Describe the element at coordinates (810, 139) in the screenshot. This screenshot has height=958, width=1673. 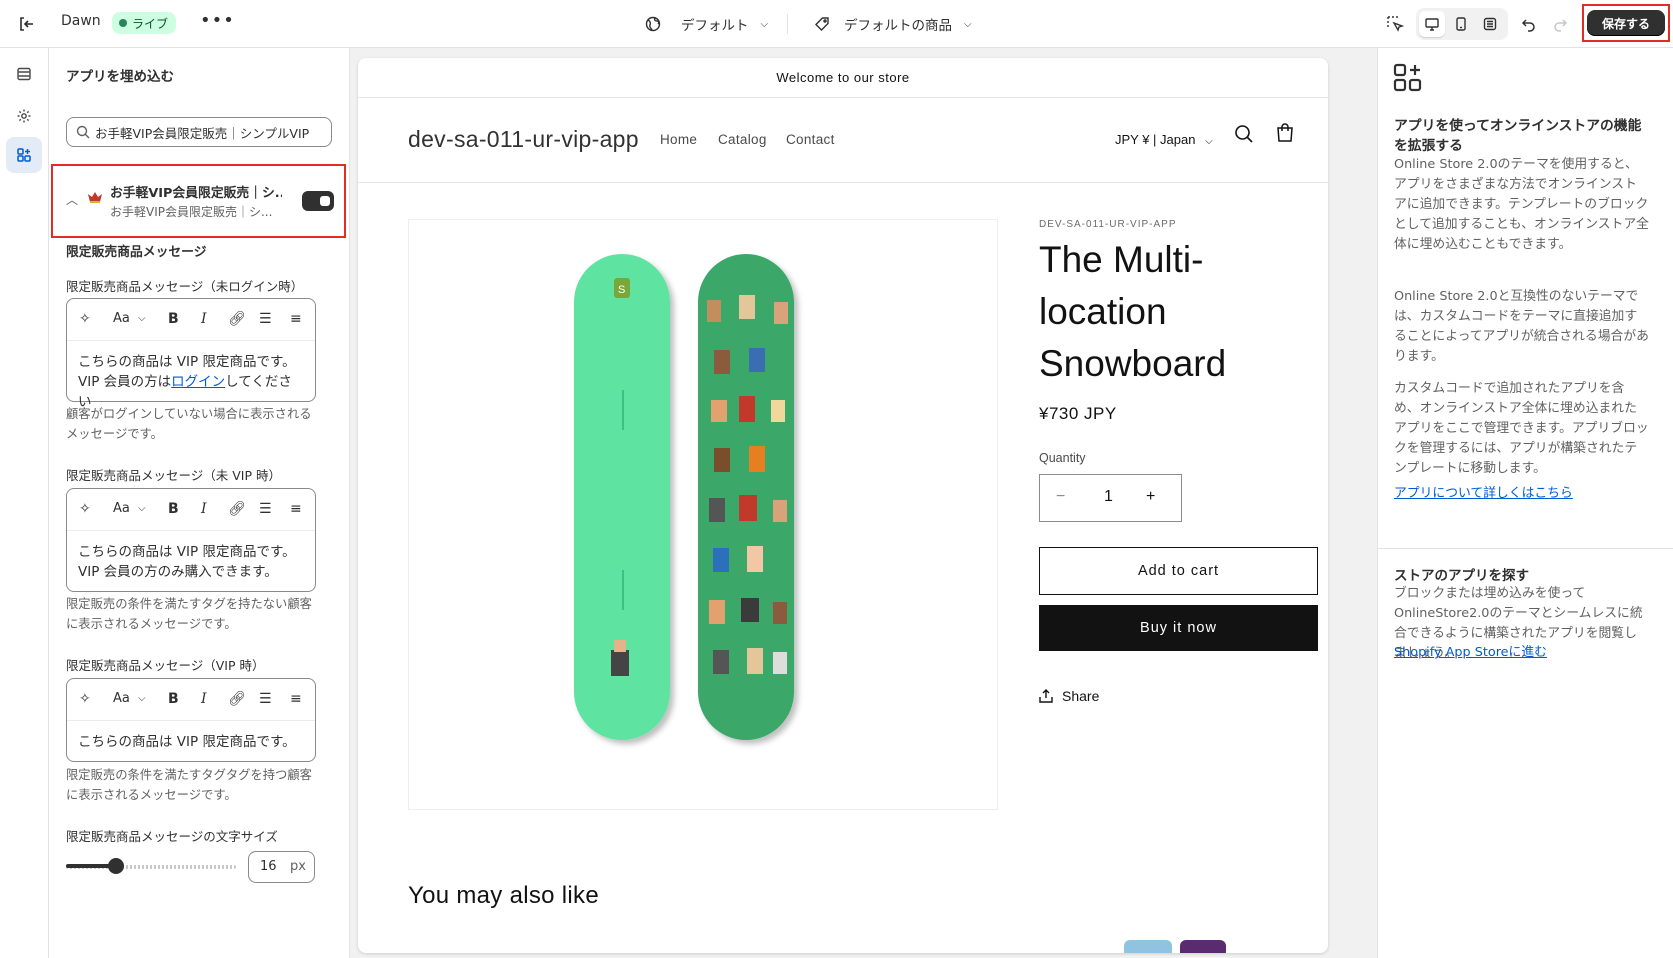
I see `nav-contact: Contact` at that location.